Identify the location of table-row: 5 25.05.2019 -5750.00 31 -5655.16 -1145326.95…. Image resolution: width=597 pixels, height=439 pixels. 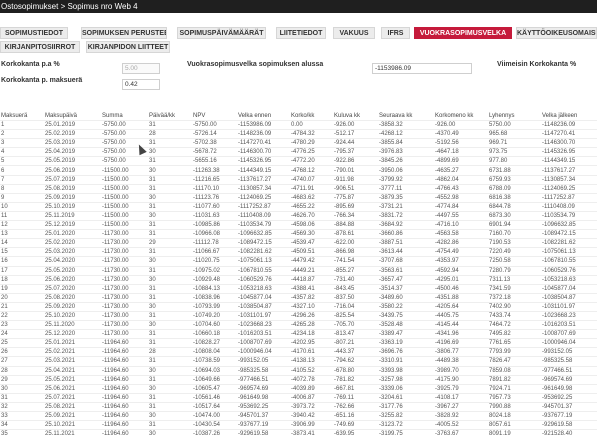
(298, 161).